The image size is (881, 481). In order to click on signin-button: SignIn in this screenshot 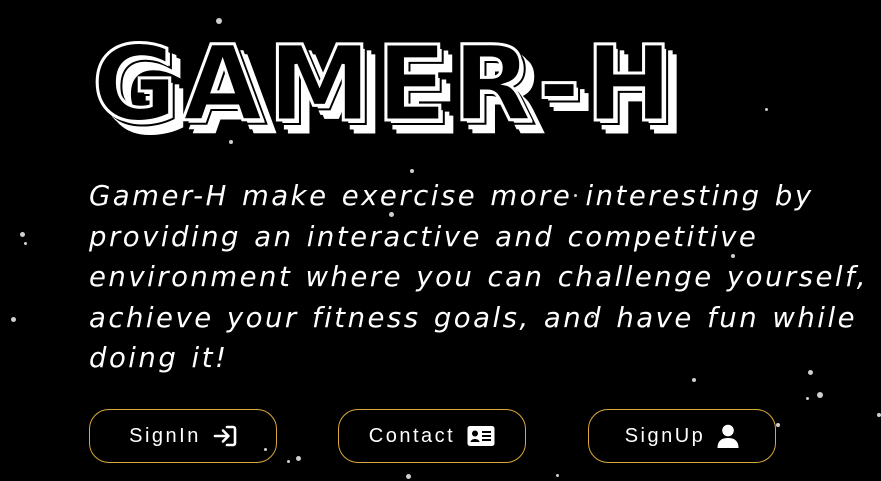, I will do `click(183, 436)`.